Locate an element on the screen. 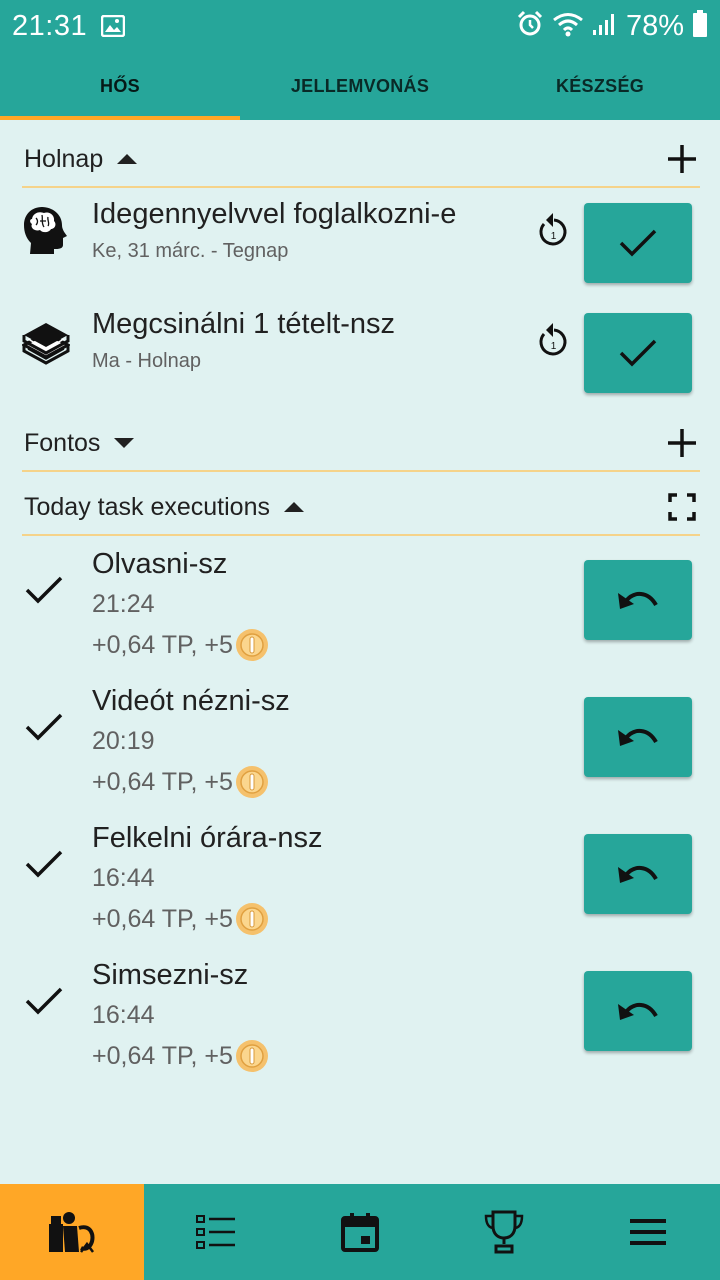 The width and height of the screenshot is (720, 1280). tab-trait: JELLEMVONÁS is located at coordinates (360, 86).